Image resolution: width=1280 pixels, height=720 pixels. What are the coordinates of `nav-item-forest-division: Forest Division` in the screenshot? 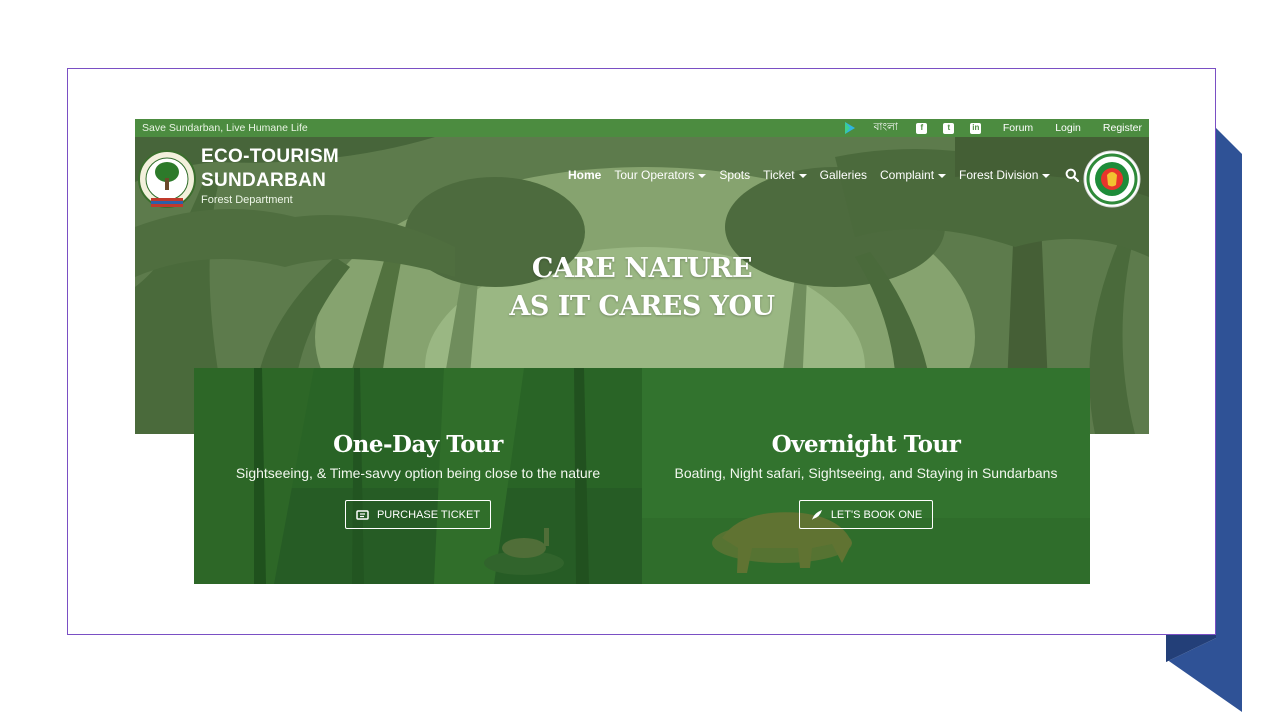 It's located at (1005, 175).